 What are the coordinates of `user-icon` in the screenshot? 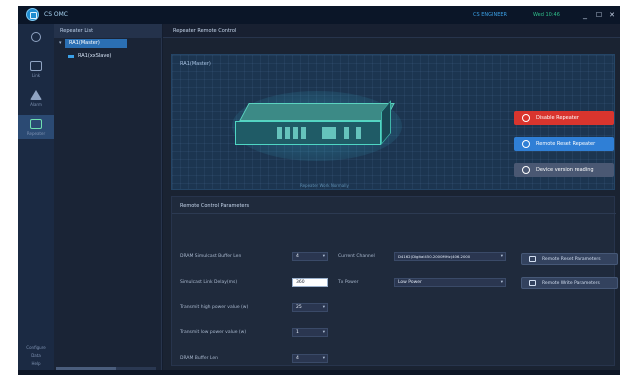 It's located at (36, 37).